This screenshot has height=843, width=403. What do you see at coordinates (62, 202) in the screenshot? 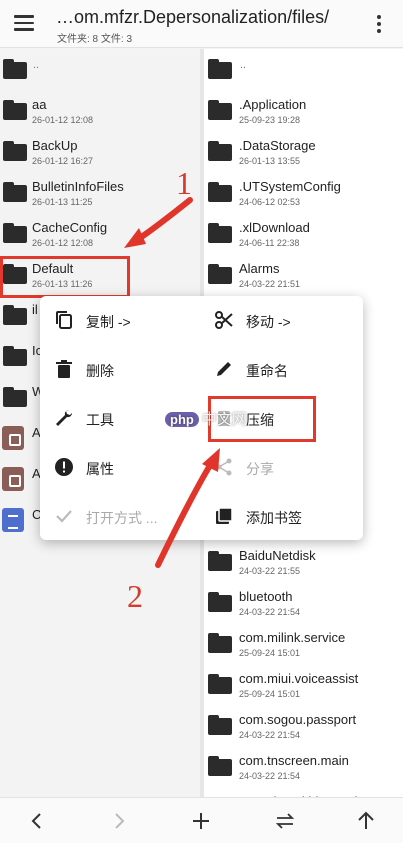
I see `file-date: 26-01-13 11:25` at bounding box center [62, 202].